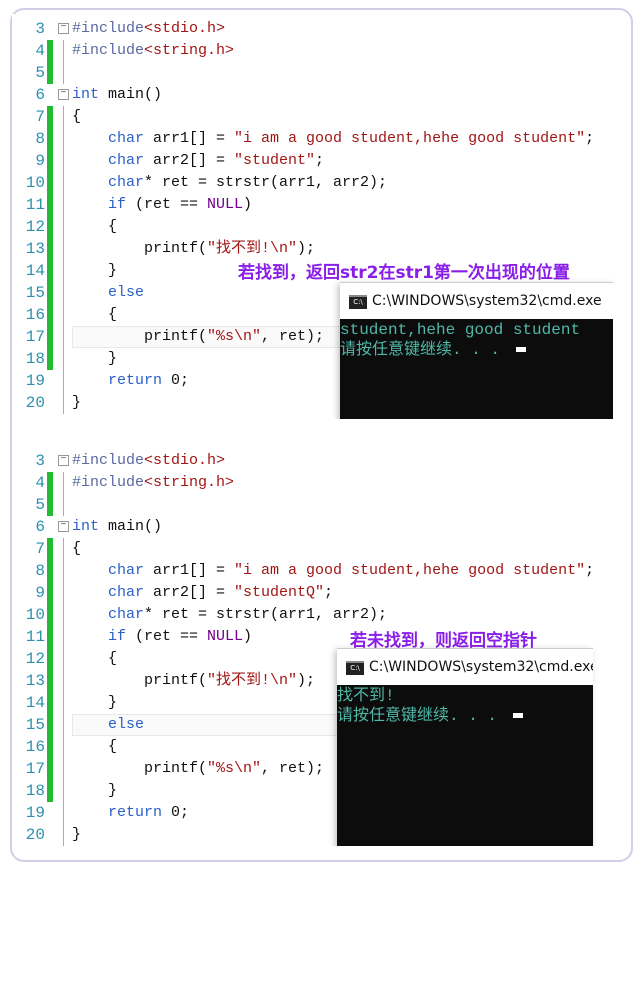  Describe the element at coordinates (329, 592) in the screenshot. I see `code-token: ;` at that location.